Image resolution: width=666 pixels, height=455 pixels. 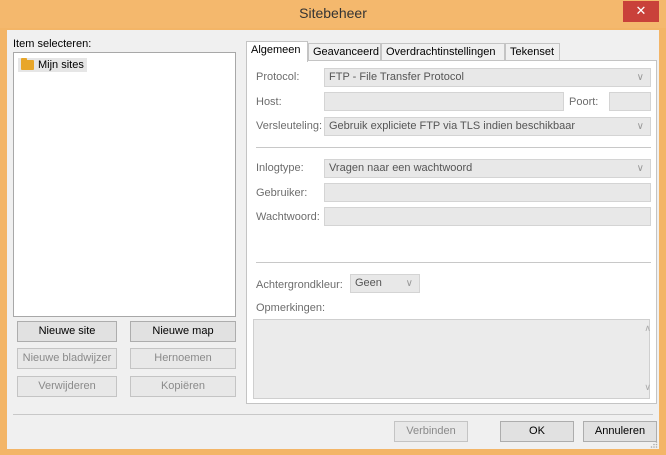 I want to click on title-bar: Sitebeheer ✕, so click(x=333, y=14).